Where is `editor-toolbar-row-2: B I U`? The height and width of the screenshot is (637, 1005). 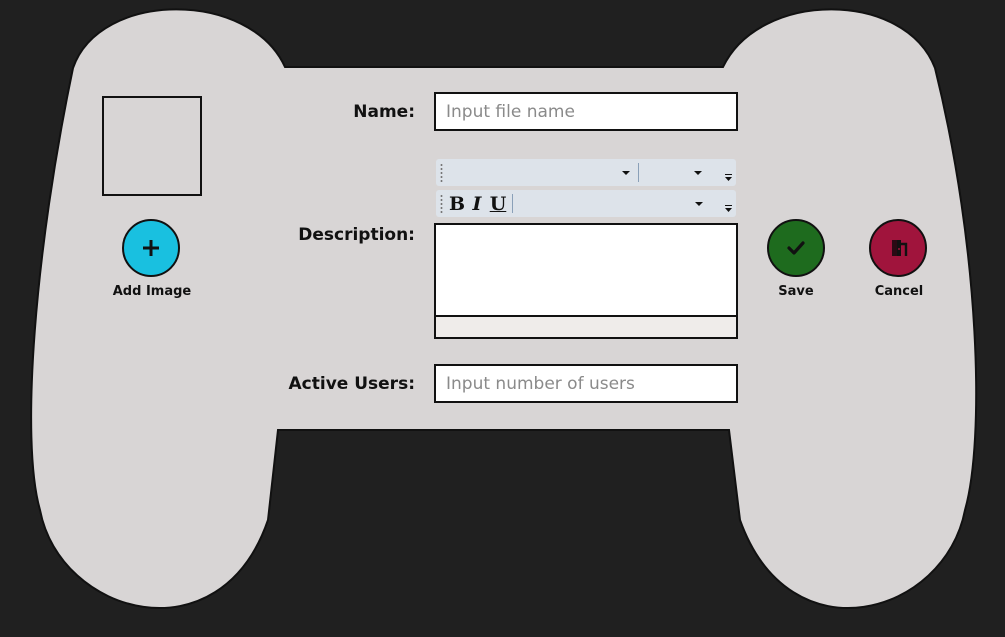
editor-toolbar-row-2: B I U is located at coordinates (586, 203).